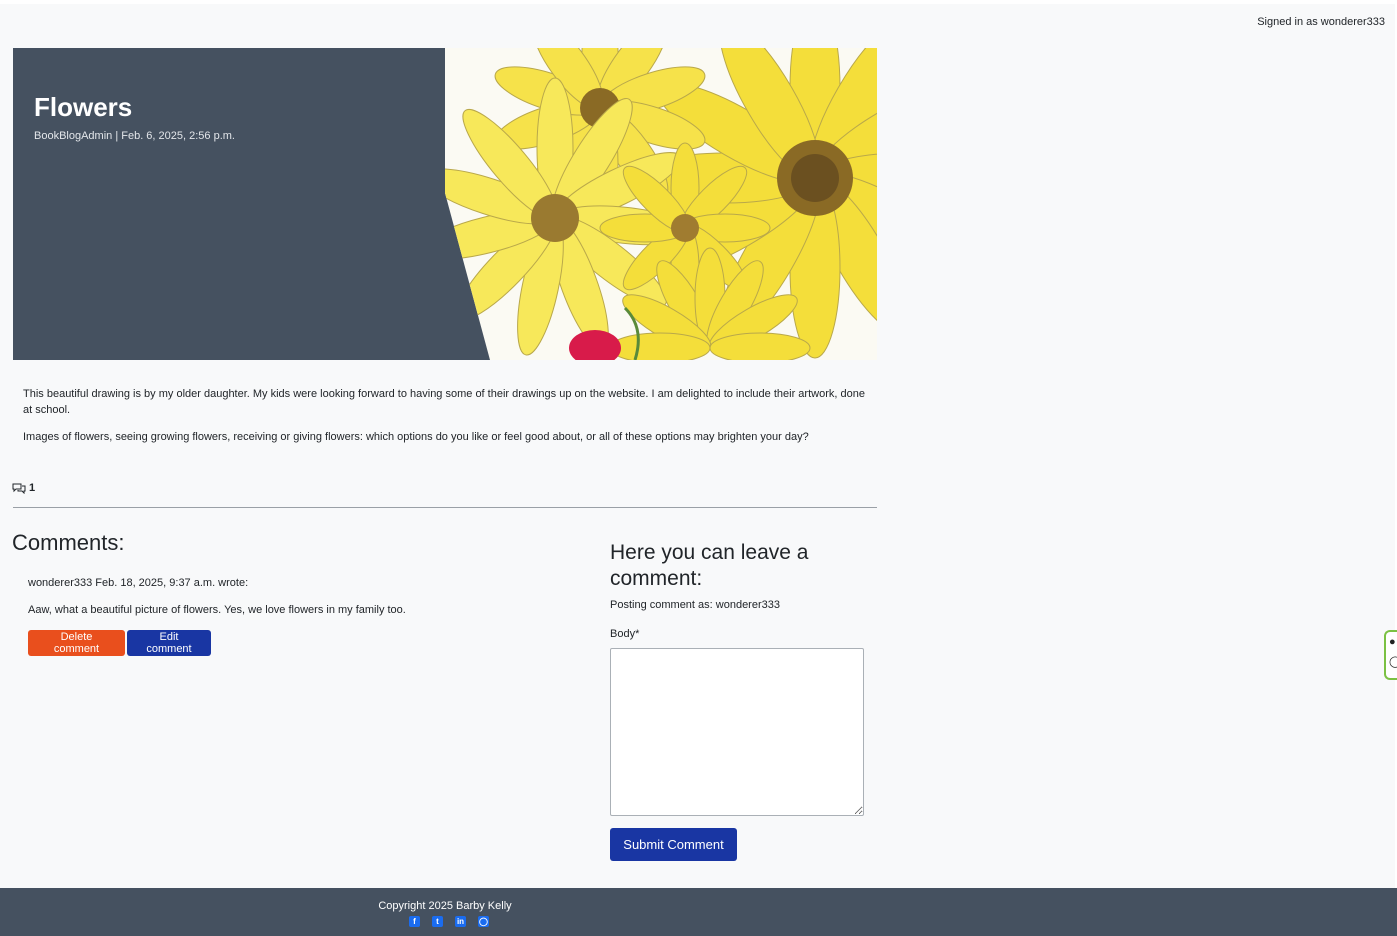 This screenshot has width=1397, height=936. What do you see at coordinates (445, 906) in the screenshot?
I see `copyright-text: Copyright 2025 Barby Kelly` at bounding box center [445, 906].